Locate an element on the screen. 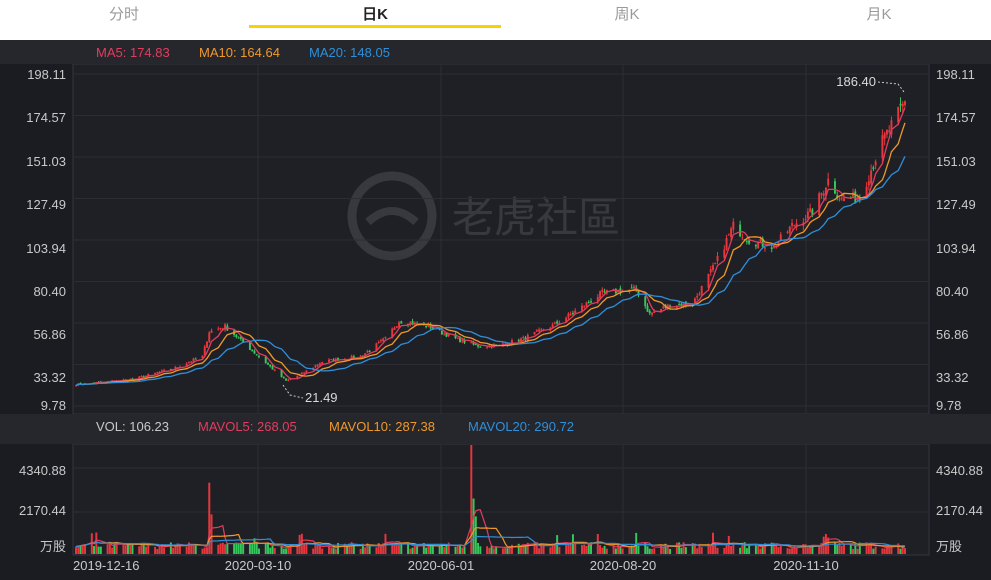 This screenshot has height=580, width=991. x-tick: 2020-03-10 is located at coordinates (258, 565).